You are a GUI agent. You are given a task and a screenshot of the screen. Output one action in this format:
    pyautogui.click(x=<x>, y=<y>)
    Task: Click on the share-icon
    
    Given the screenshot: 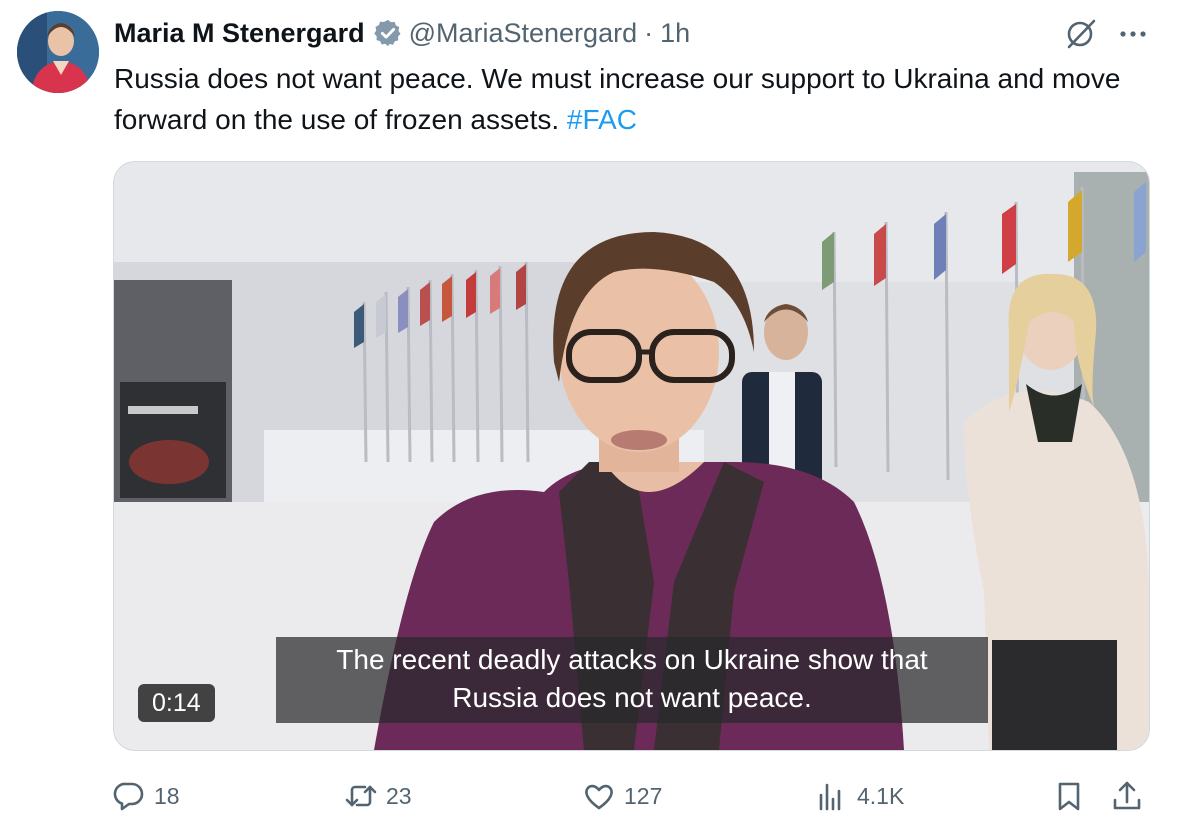 What is the action you would take?
    pyautogui.click(x=1127, y=795)
    